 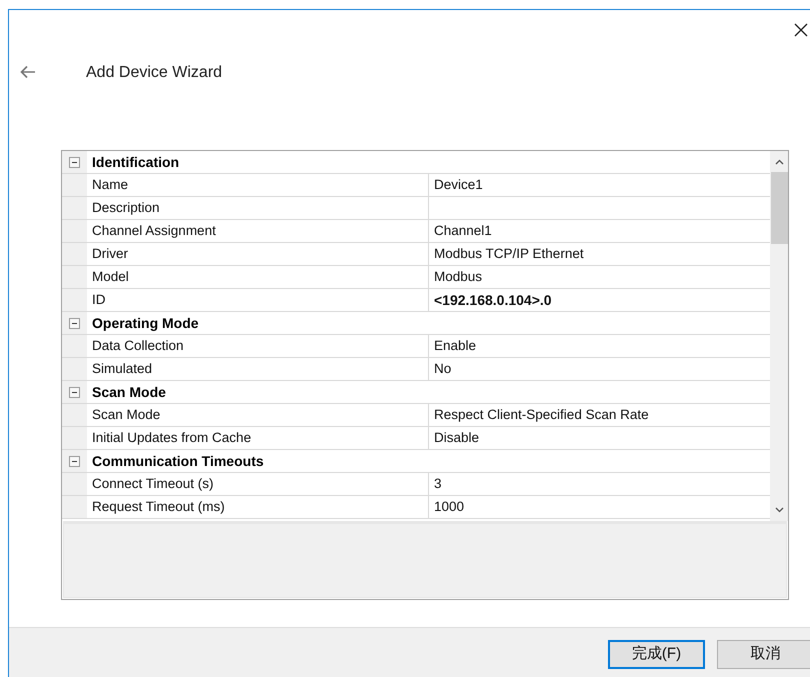 I want to click on property-name: Initial Updates from Cache, so click(x=172, y=437).